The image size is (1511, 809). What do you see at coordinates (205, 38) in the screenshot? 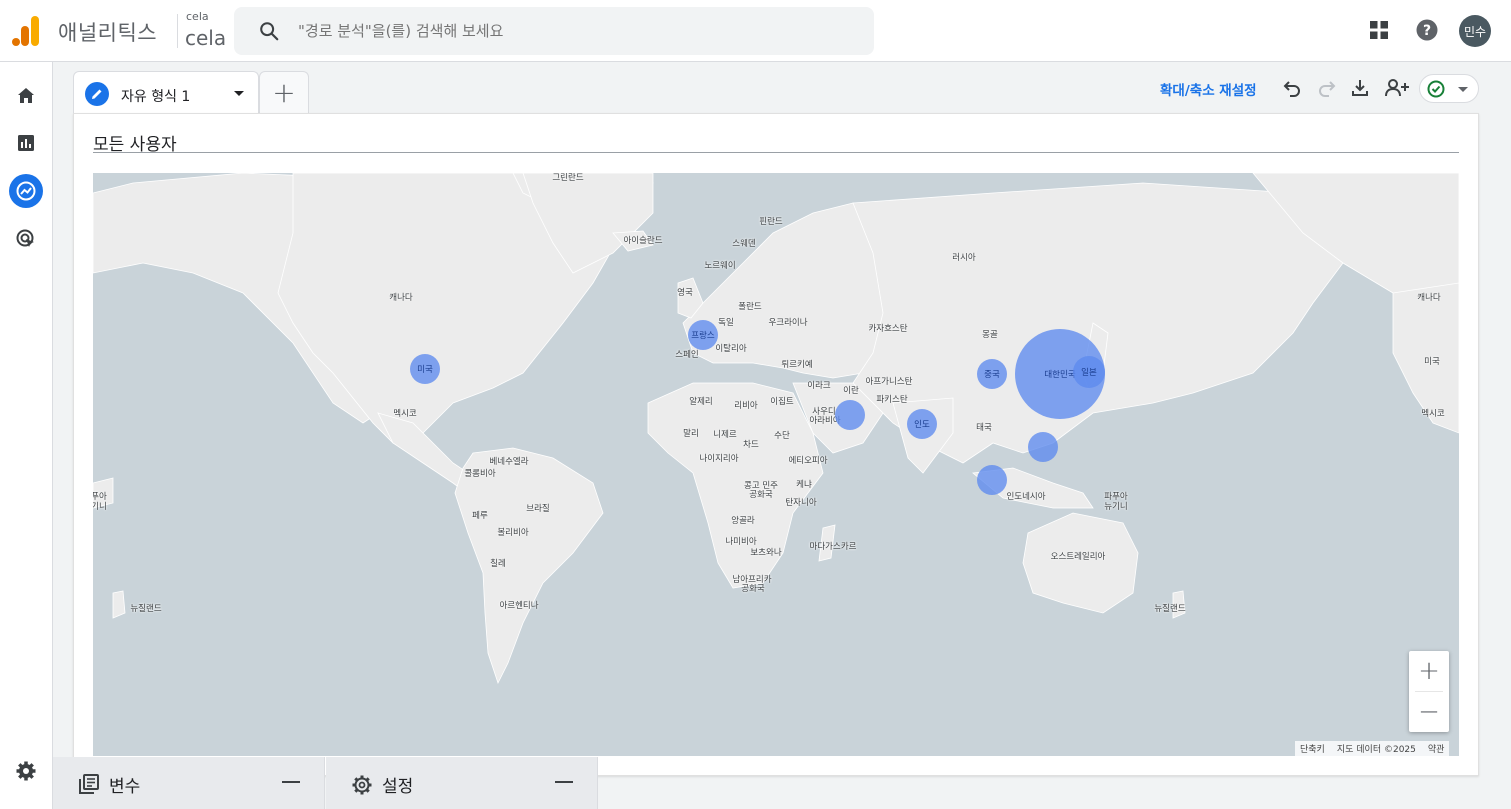
I see `property-name: cela` at bounding box center [205, 38].